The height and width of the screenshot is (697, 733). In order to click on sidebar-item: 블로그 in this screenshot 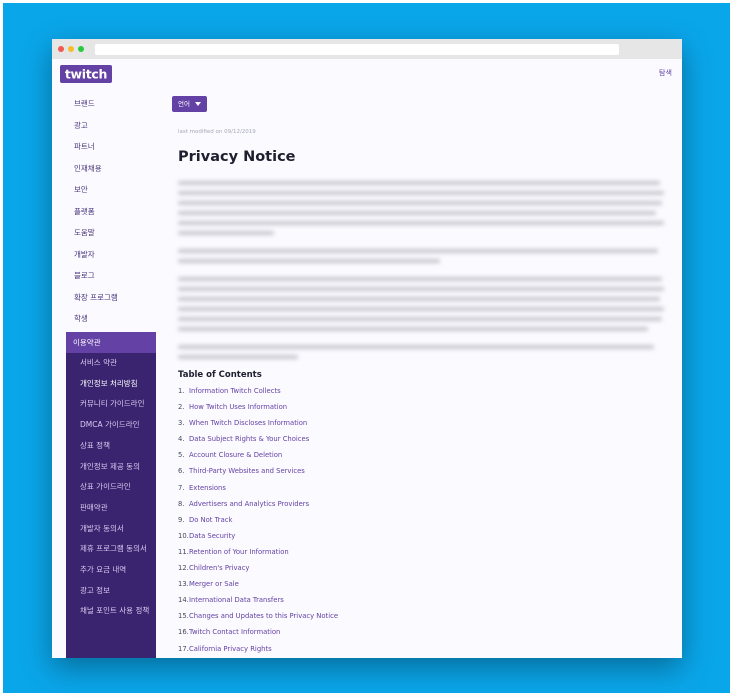, I will do `click(104, 276)`.